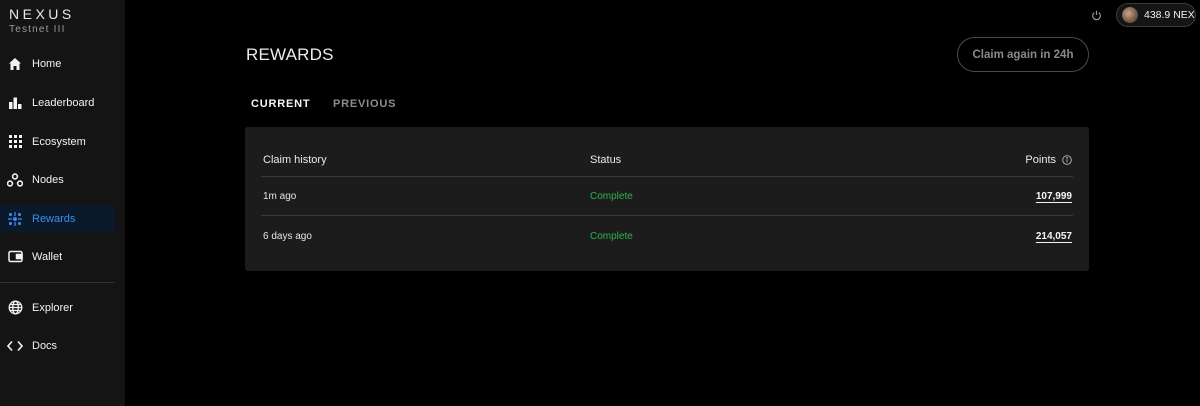 The height and width of the screenshot is (406, 1200). I want to click on sidebar-divider, so click(57, 282).